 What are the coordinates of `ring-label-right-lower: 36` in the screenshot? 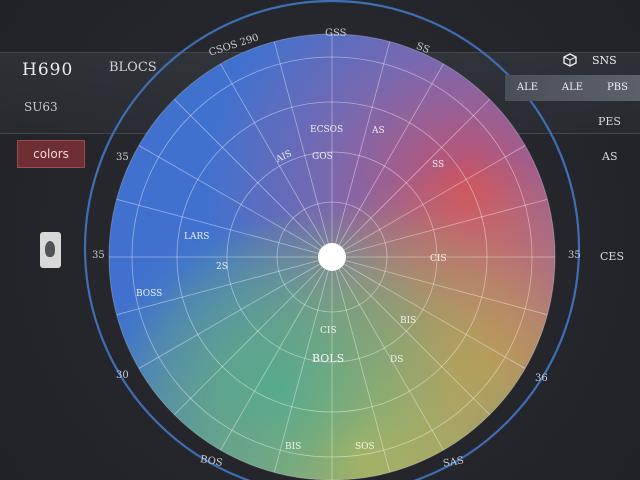 It's located at (541, 378).